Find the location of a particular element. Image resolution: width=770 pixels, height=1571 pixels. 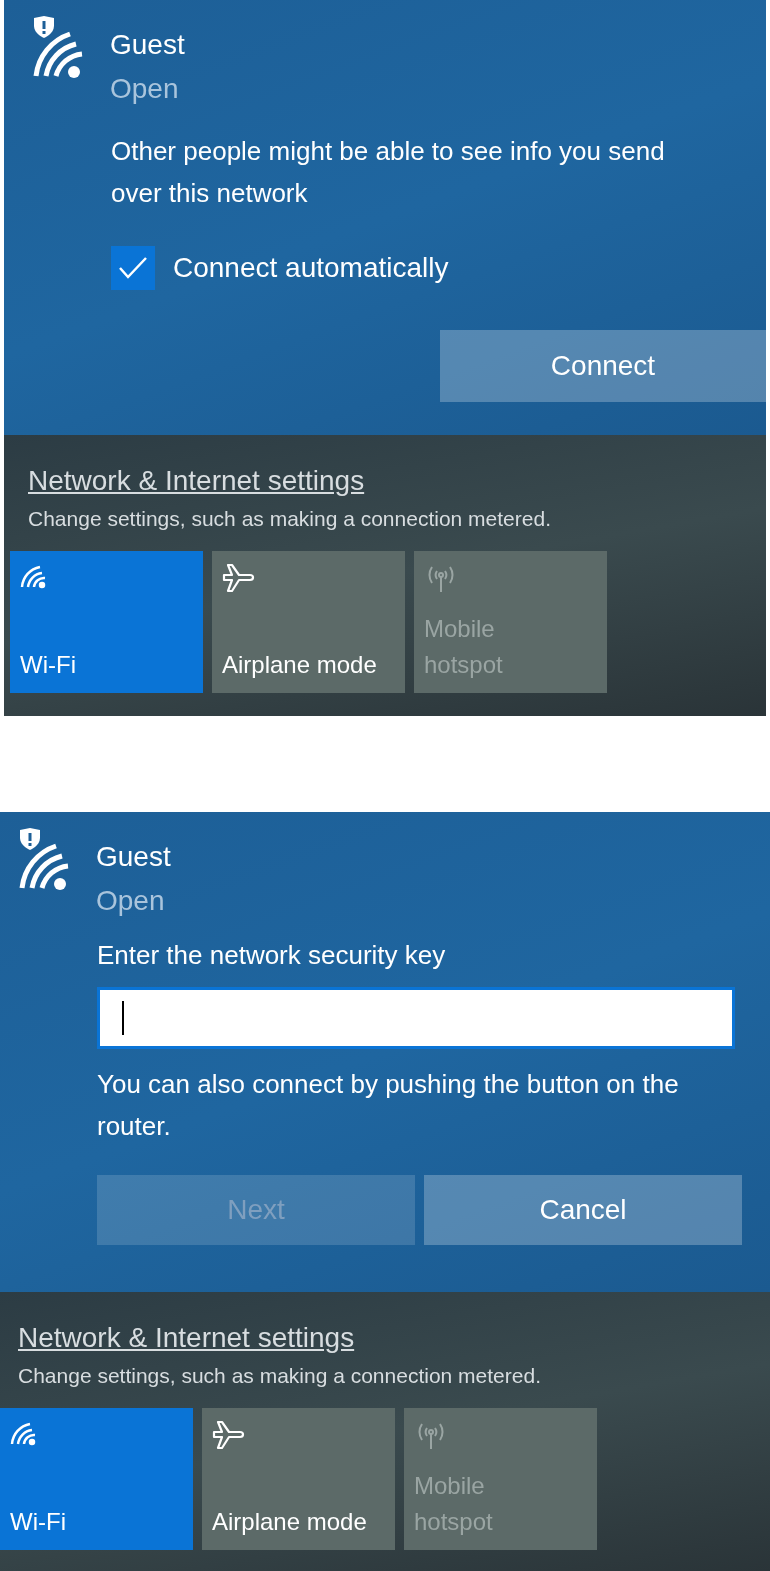

check-icon is located at coordinates (133, 268).